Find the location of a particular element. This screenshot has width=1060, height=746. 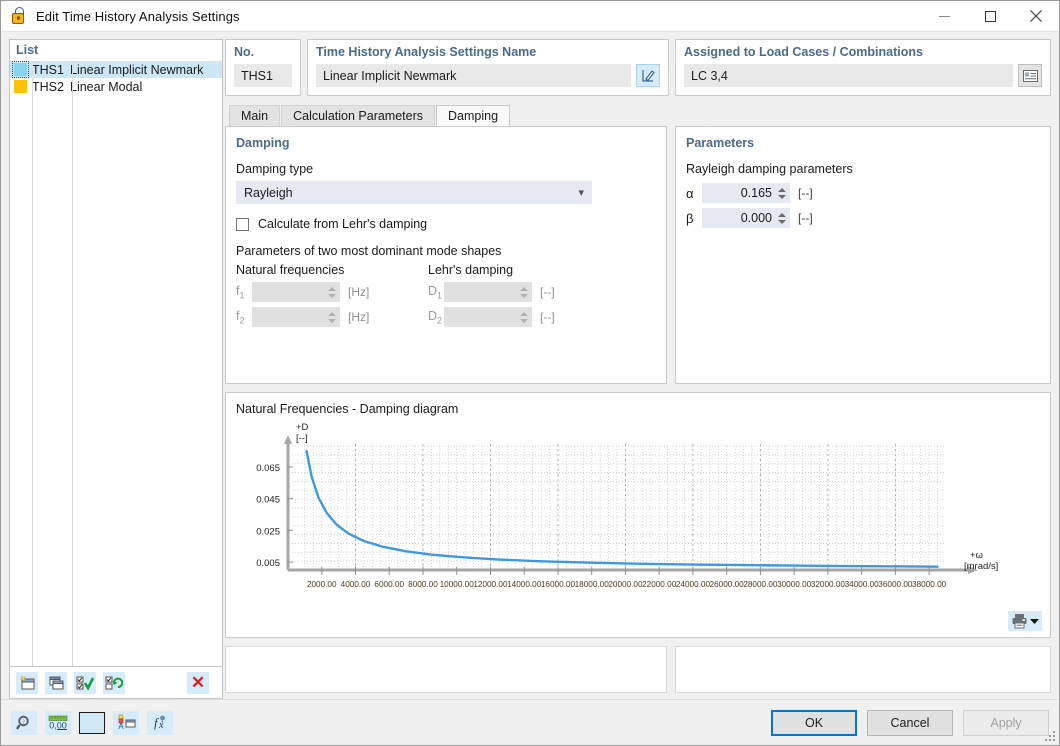

alpha-input: 0.165 is located at coordinates (746, 193).